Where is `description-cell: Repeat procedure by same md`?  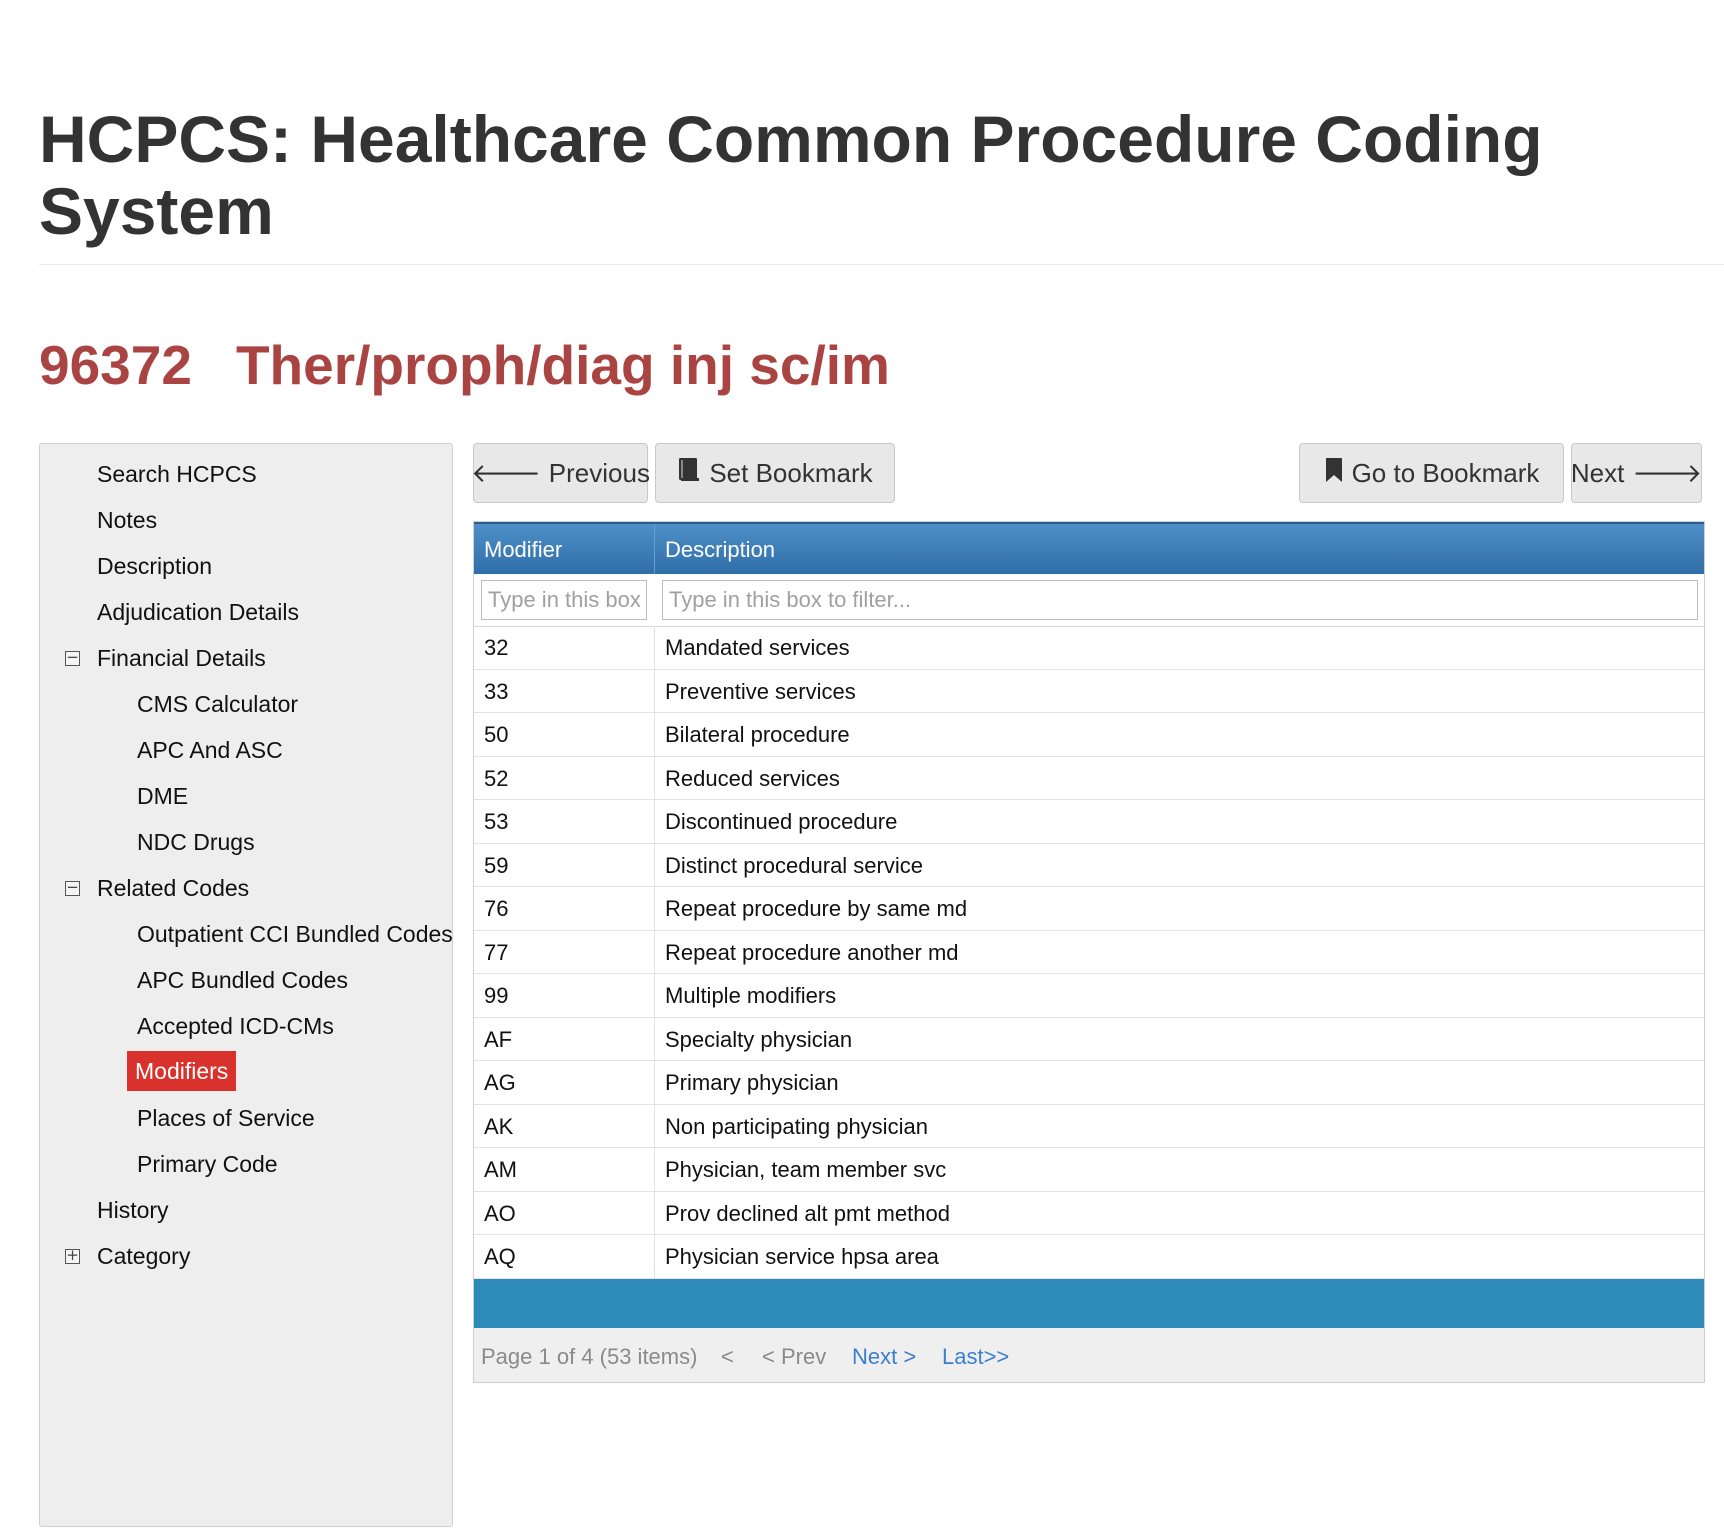
description-cell: Repeat procedure by same md is located at coordinates (816, 908).